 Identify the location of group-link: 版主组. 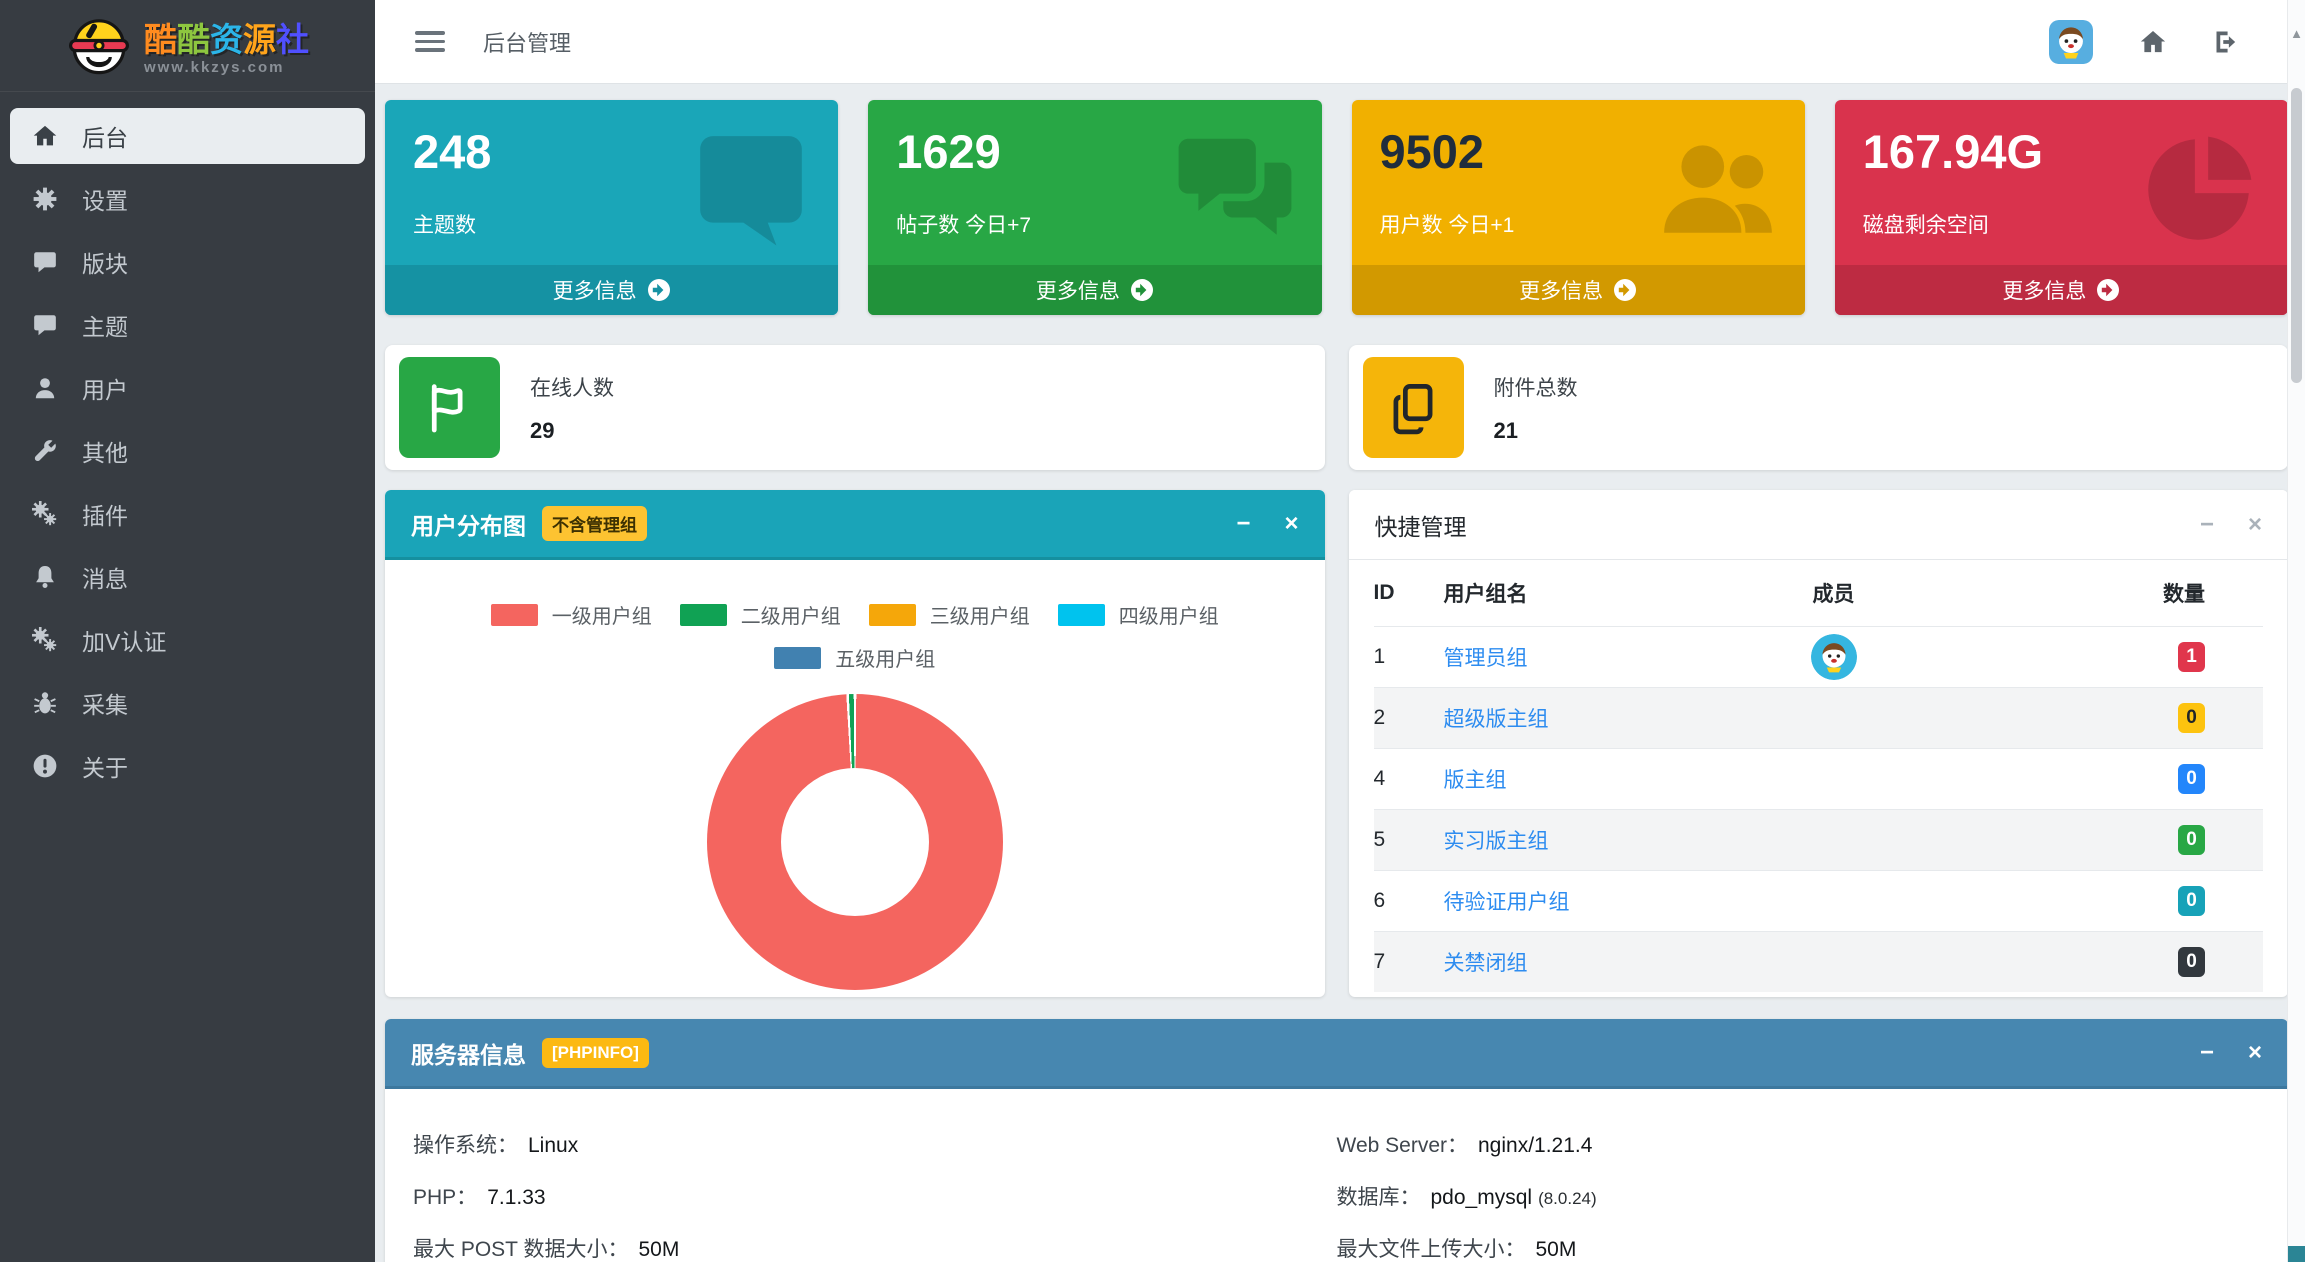
(1475, 780).